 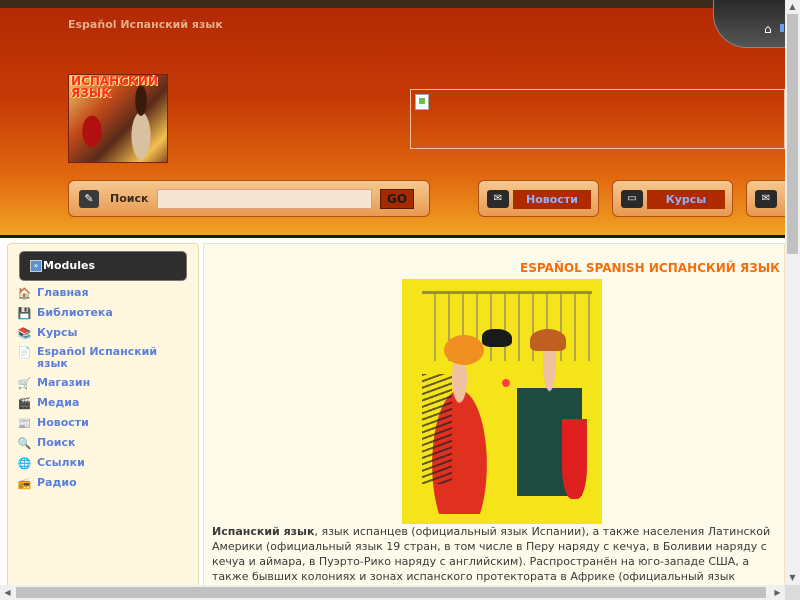 What do you see at coordinates (497, 338) in the screenshot?
I see `bull-figure` at bounding box center [497, 338].